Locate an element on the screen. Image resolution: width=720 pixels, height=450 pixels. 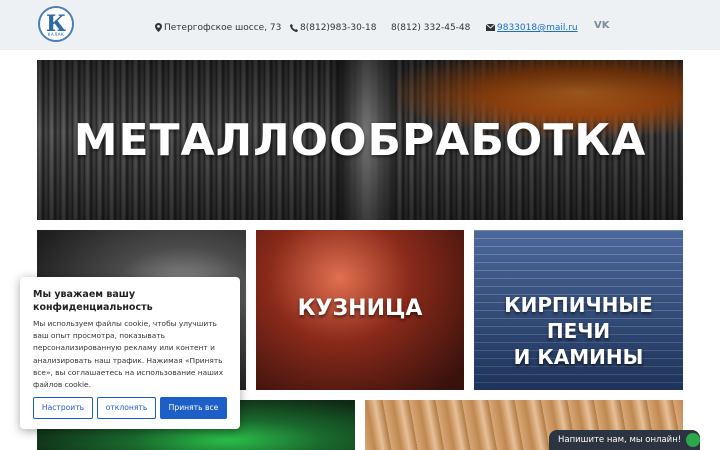
envelope-icon is located at coordinates (490, 27).